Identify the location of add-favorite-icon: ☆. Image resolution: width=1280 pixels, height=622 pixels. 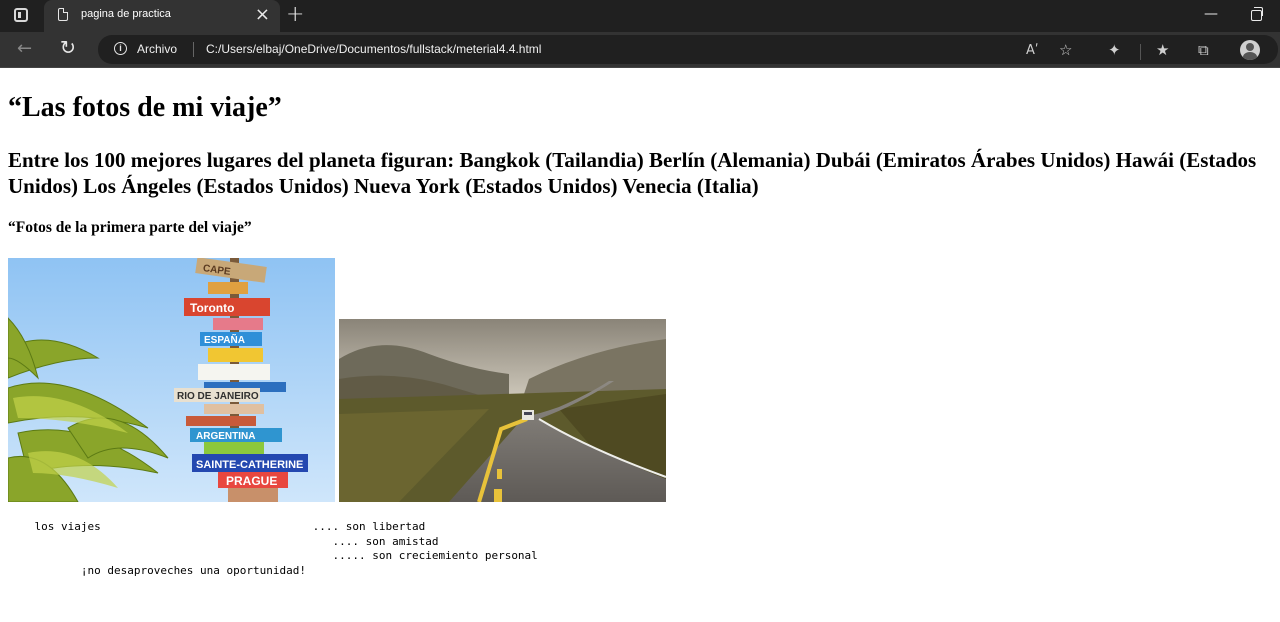
(1065, 50).